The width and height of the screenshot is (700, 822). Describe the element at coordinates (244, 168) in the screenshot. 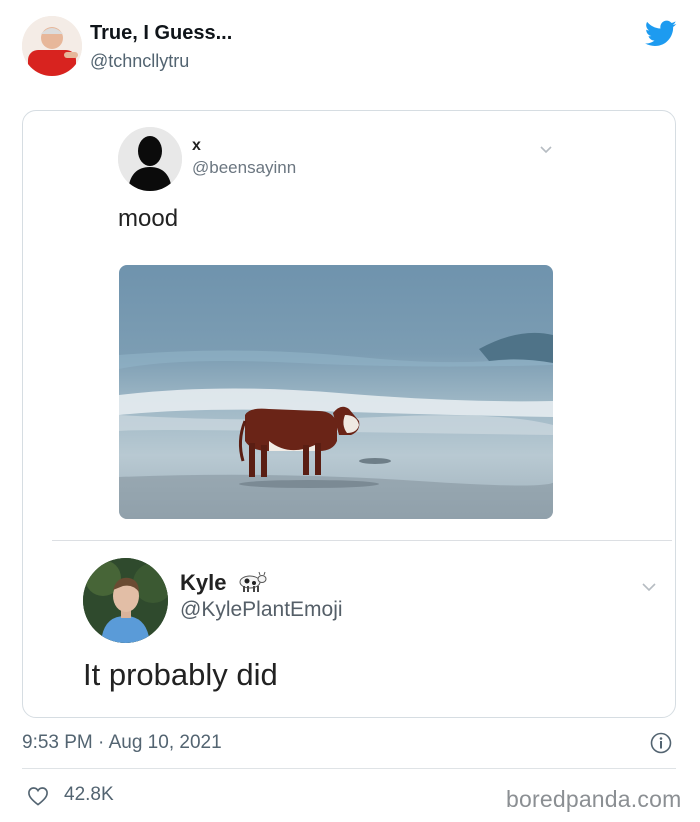

I see `quoted-author-handle: @beensayinn` at that location.